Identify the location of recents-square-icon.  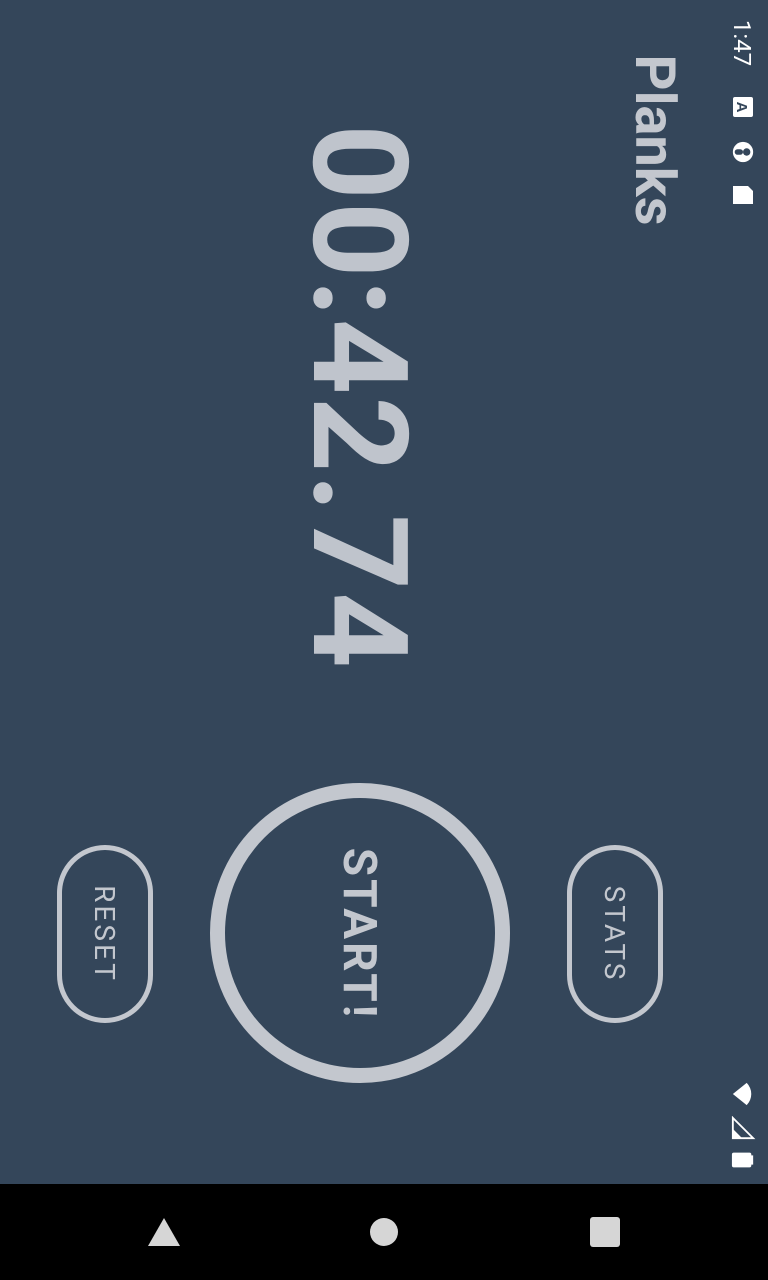
(605, 1232).